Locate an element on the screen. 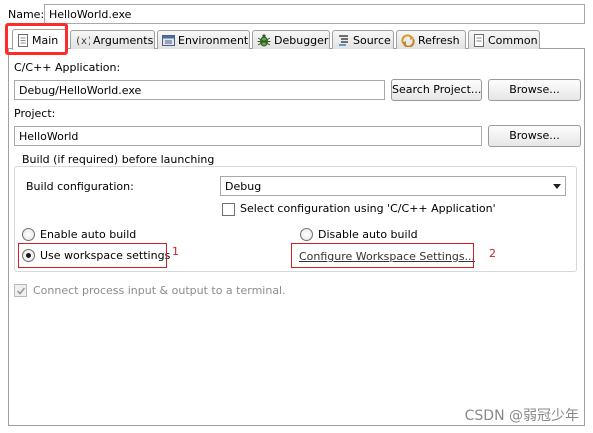 The image size is (593, 433). project-field: HelloWorld is located at coordinates (248, 136).